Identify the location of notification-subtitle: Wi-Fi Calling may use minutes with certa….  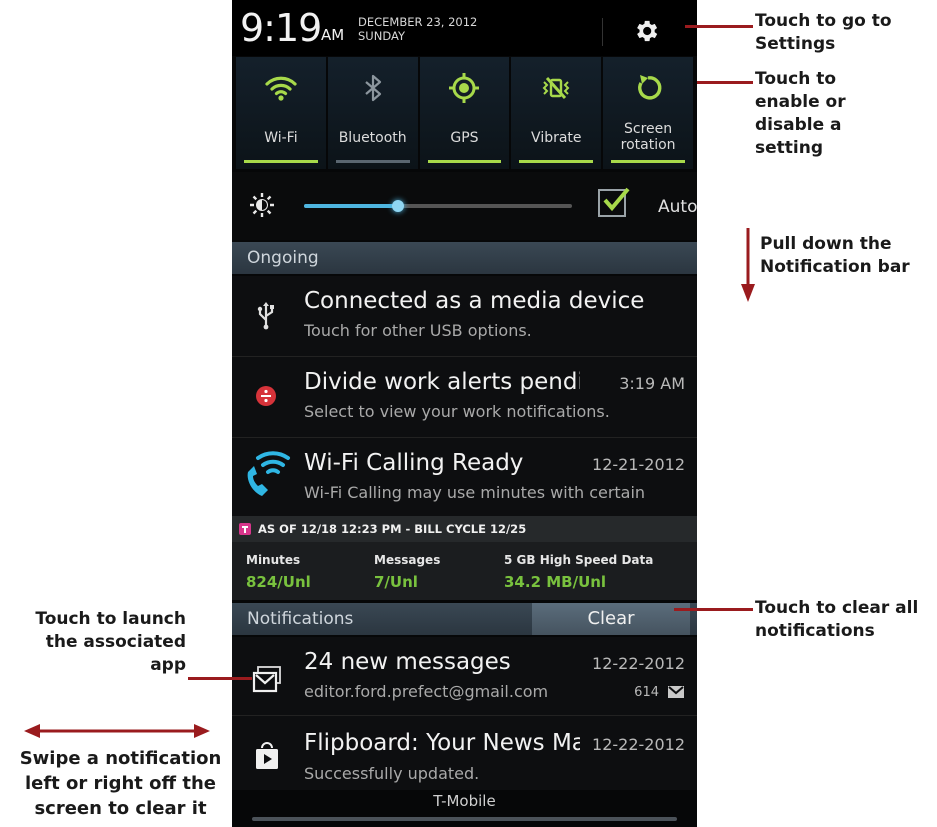
(475, 492).